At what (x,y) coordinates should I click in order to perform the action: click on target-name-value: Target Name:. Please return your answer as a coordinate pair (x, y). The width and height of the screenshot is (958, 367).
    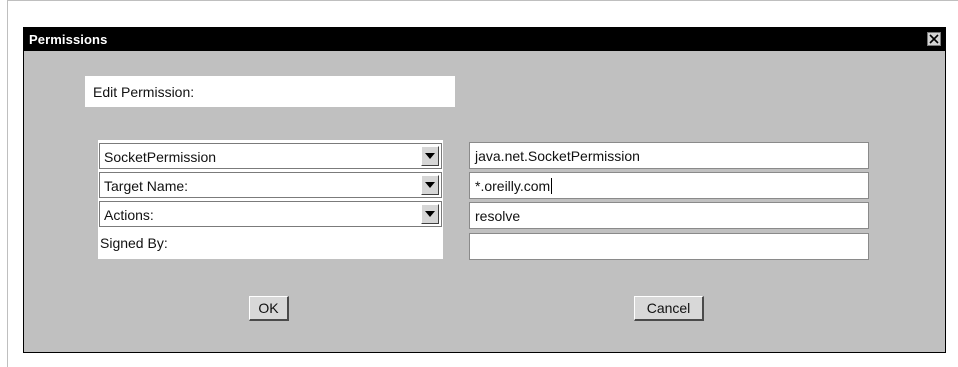
    Looking at the image, I should click on (146, 186).